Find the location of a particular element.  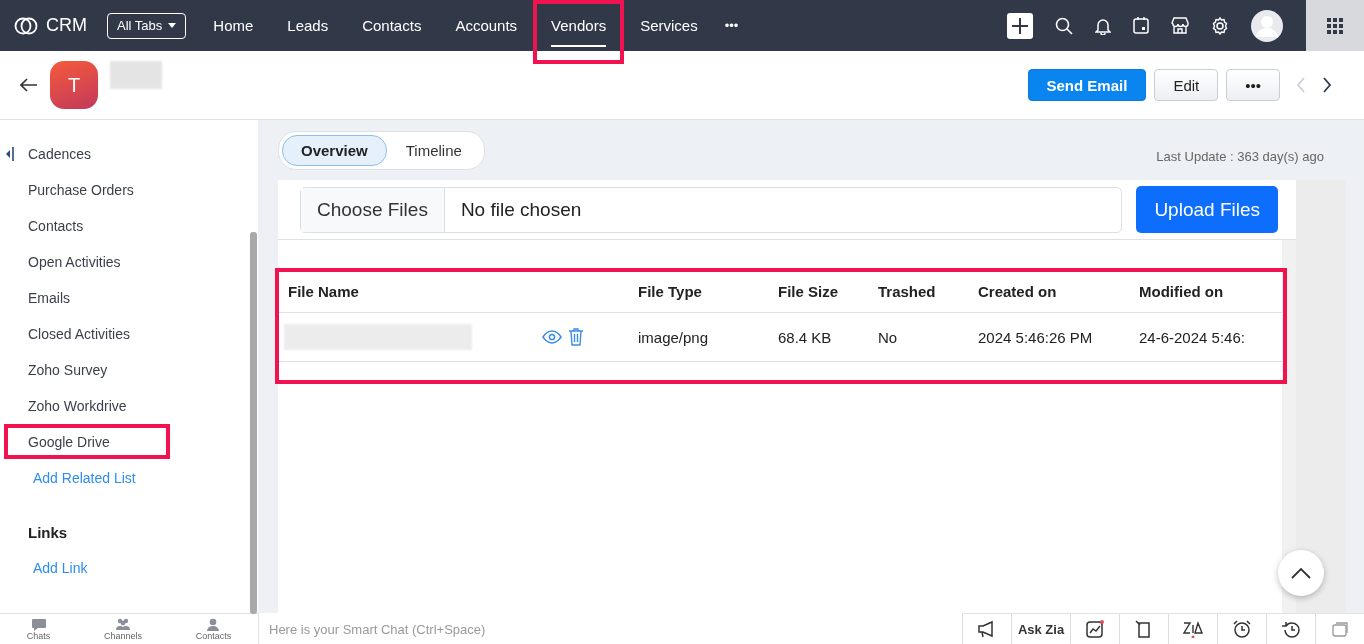

add-link-link: Add Link is located at coordinates (125, 568).